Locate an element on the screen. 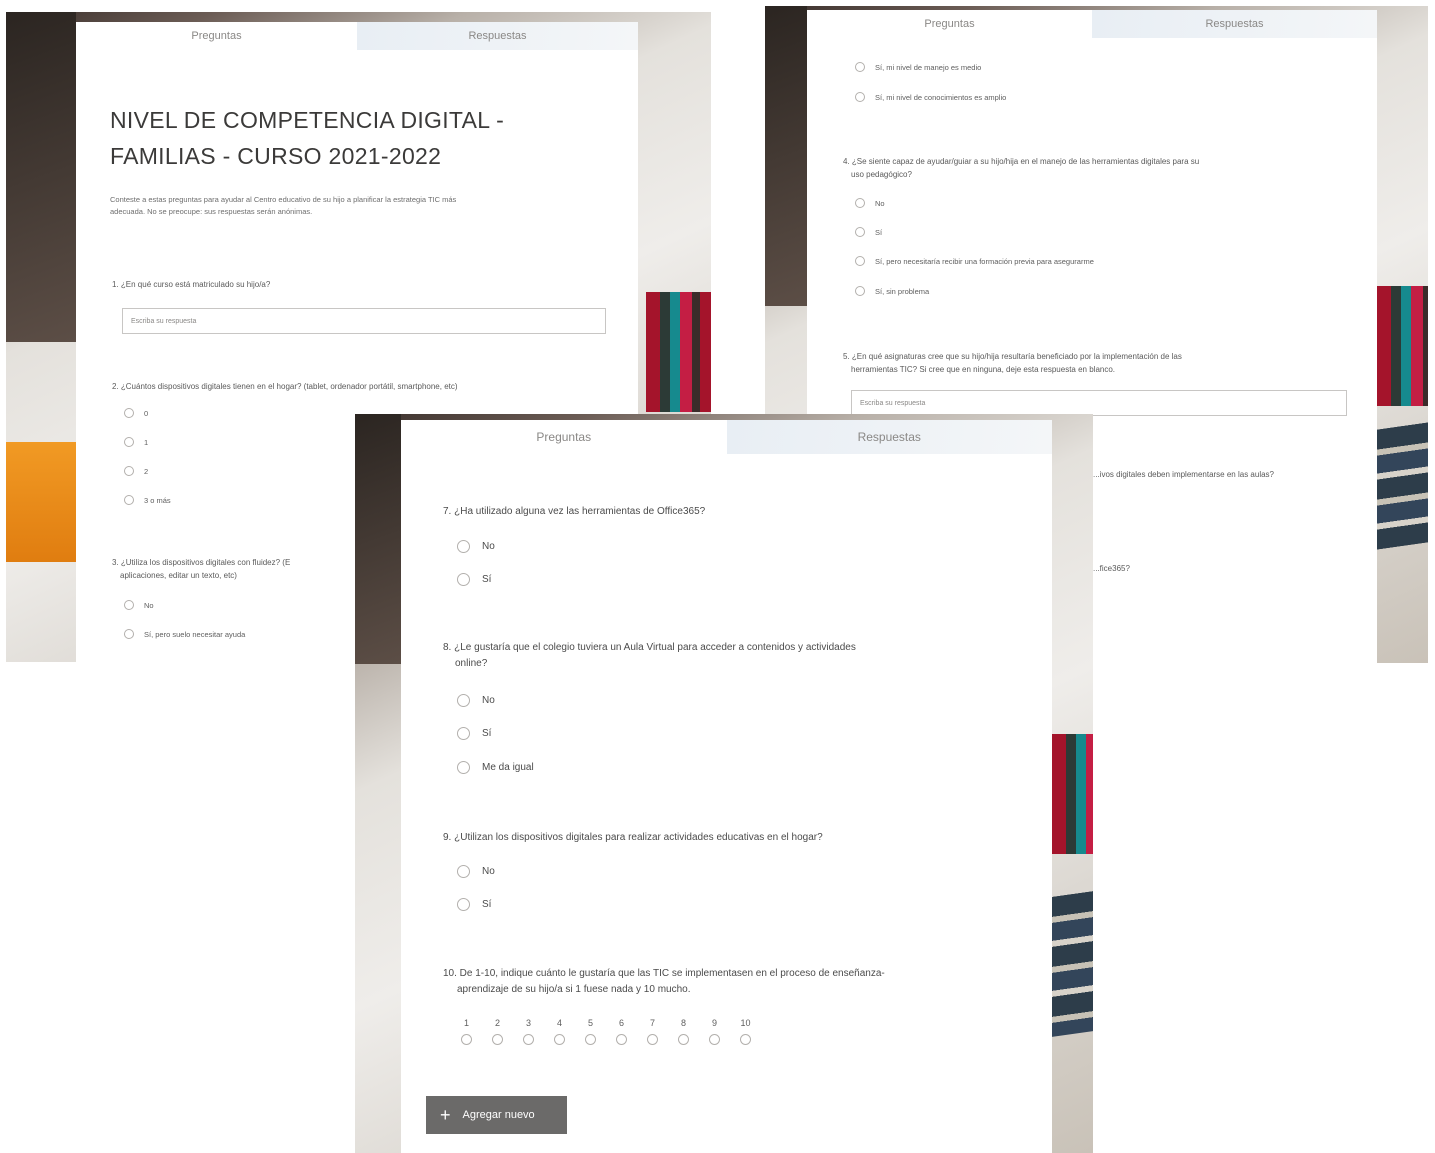  rating-scale-q10: 1 2 3 4 5 6 7 8 9 10 is located at coordinates (606, 1031).